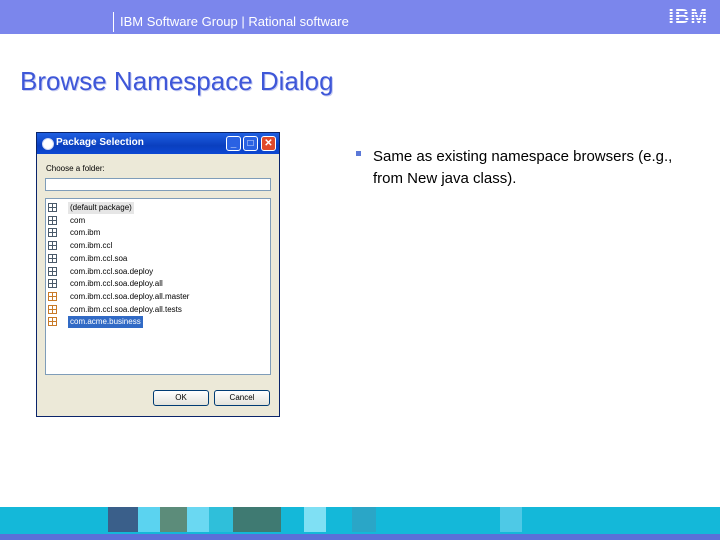 Image resolution: width=720 pixels, height=540 pixels. I want to click on list-item-label: com.ibm.ccl.soa.deploy.all.tests, so click(126, 309).